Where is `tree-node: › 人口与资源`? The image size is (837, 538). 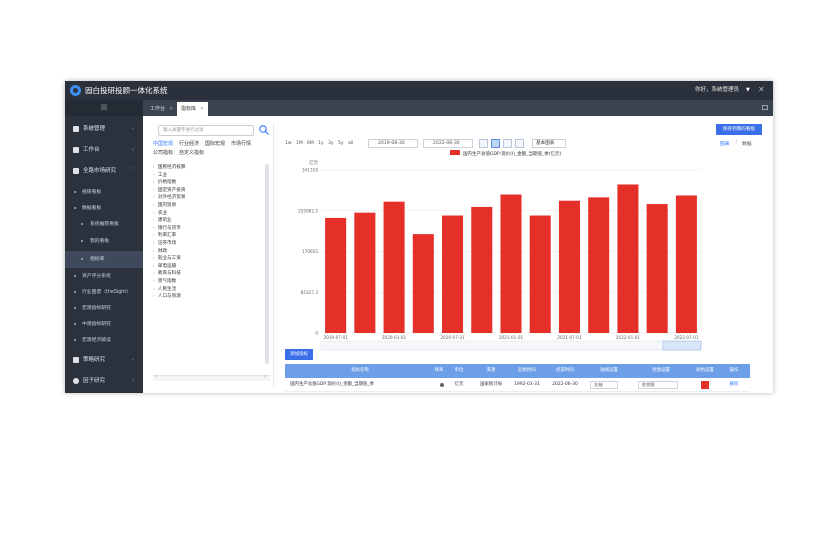 tree-node: › 人口与资源 is located at coordinates (167, 296).